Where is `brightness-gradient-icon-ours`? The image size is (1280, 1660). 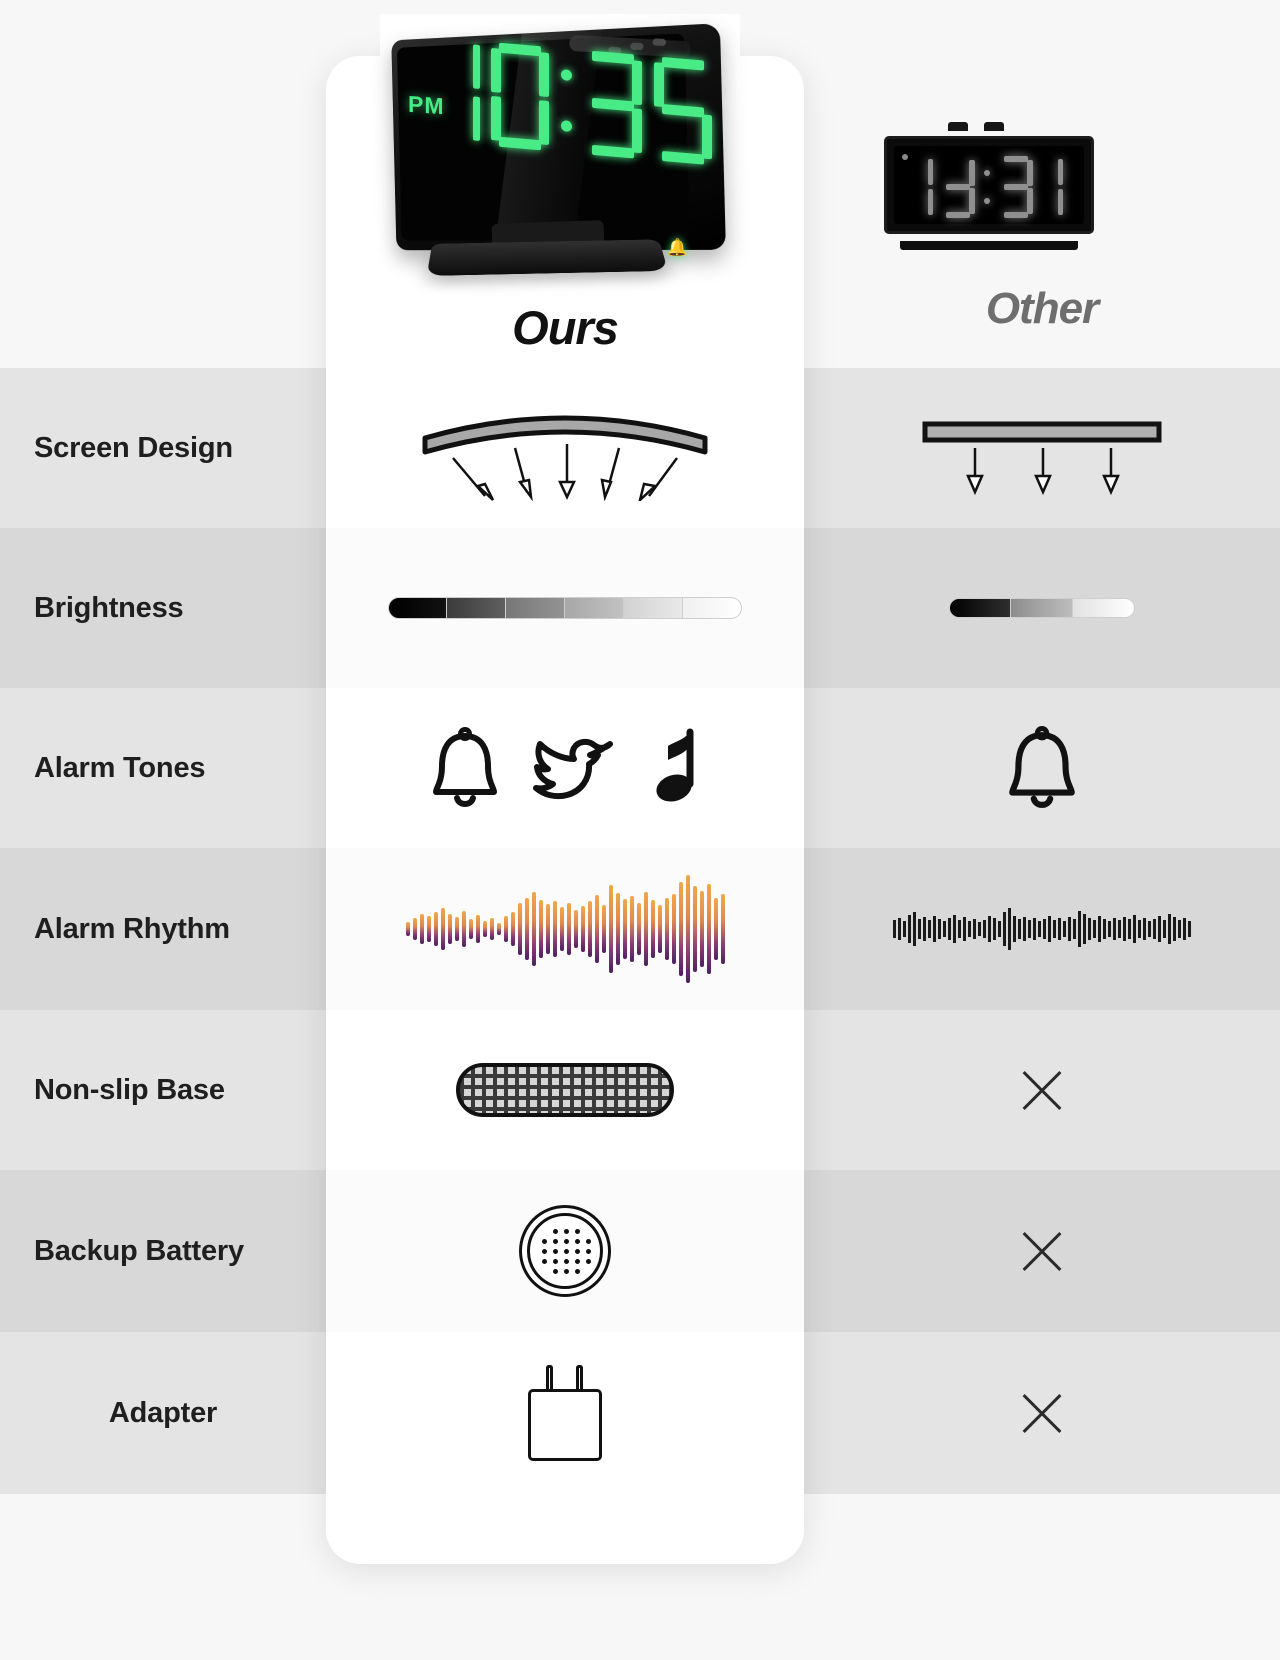
brightness-gradient-icon-ours is located at coordinates (565, 608).